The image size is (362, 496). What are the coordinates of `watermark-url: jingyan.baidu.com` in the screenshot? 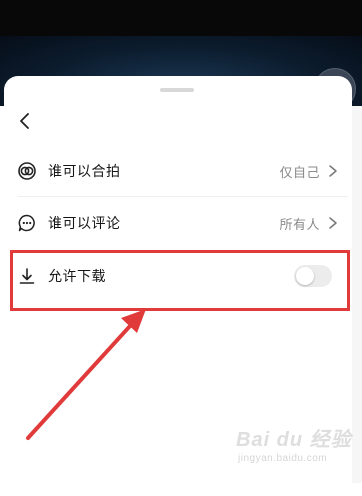 It's located at (283, 458).